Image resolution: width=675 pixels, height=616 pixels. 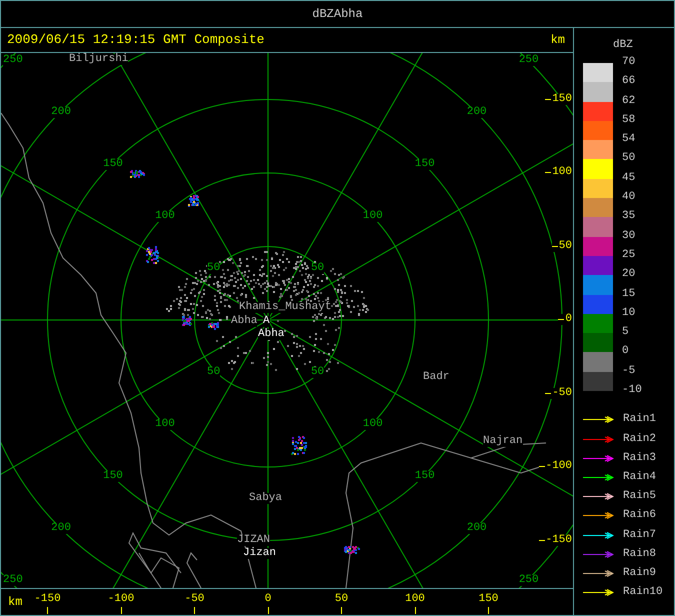 What do you see at coordinates (244, 321) in the screenshot?
I see `place-label: Abha` at bounding box center [244, 321].